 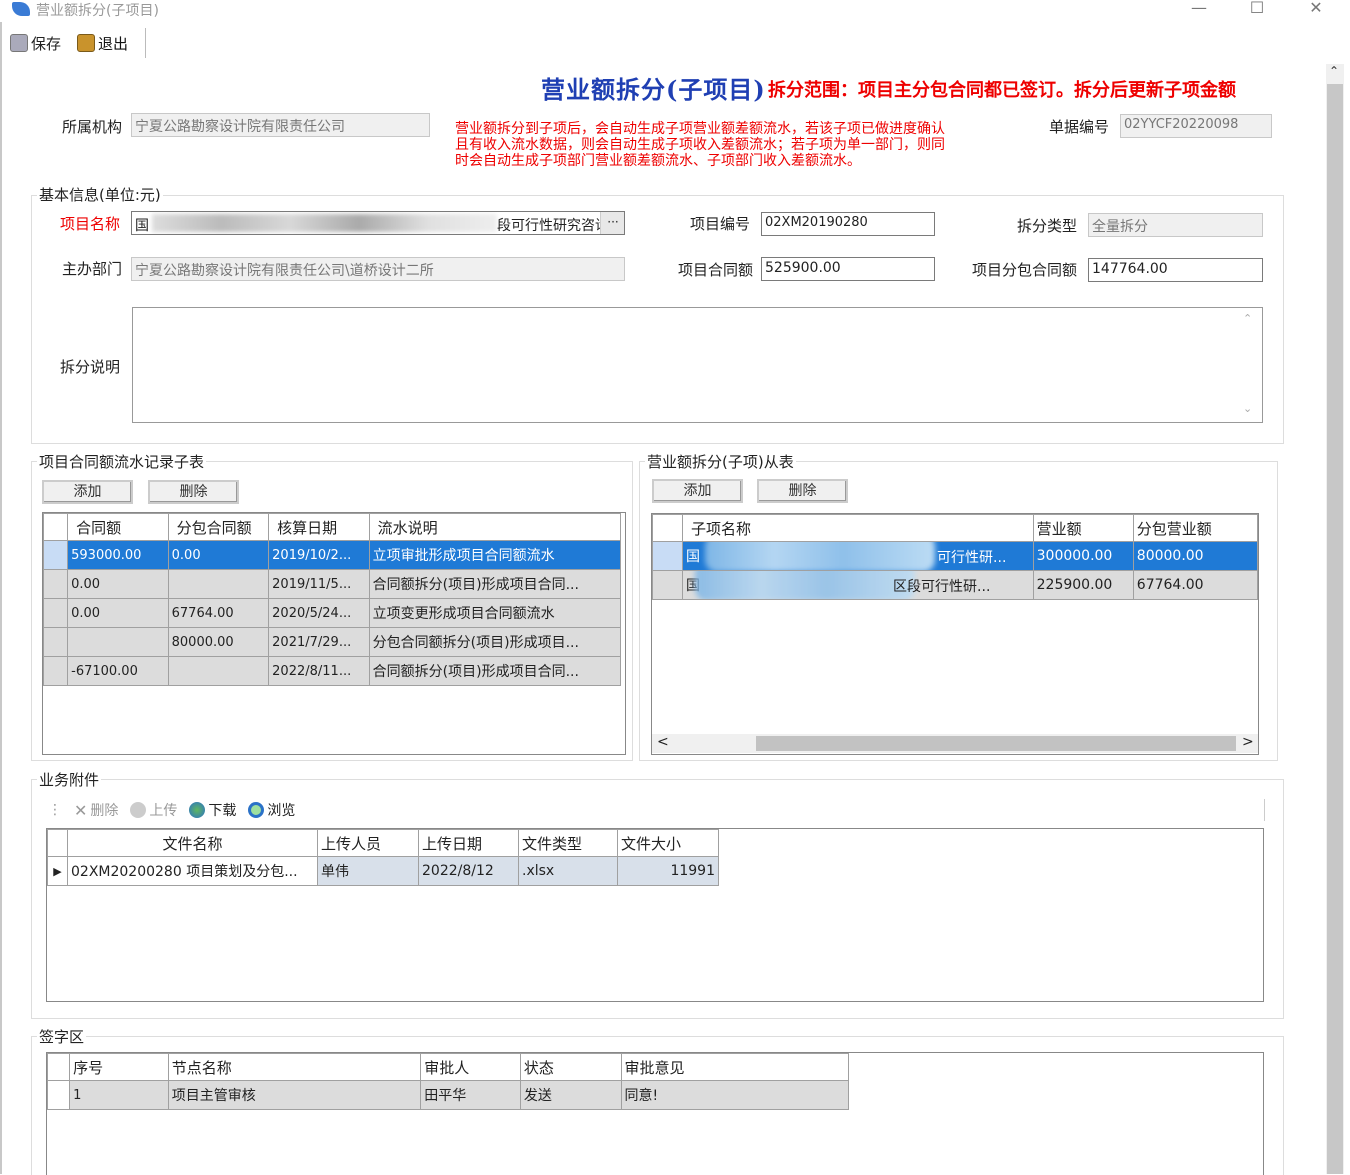 I want to click on sub-revenue-cell: 80000.00, so click(x=1195, y=556).